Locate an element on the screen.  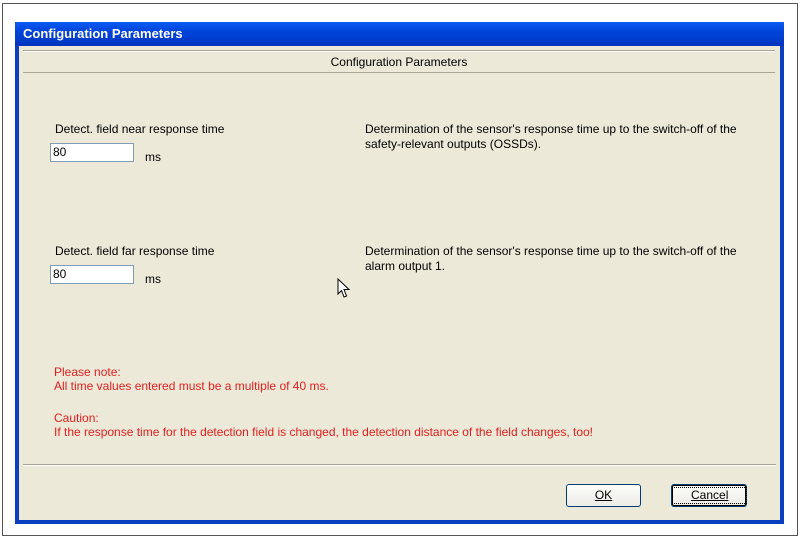
cancel-button-label: Cancel is located at coordinates (710, 495).